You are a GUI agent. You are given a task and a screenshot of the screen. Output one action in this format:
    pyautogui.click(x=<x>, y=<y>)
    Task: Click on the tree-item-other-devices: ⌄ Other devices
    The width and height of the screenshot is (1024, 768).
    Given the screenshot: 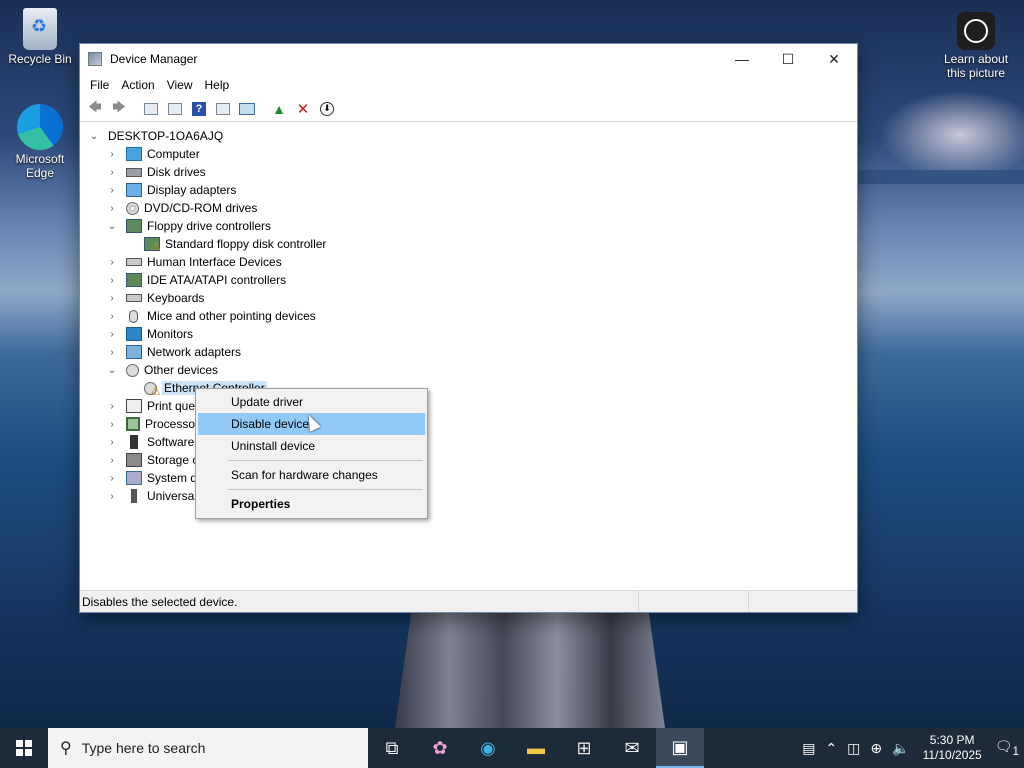 What is the action you would take?
    pyautogui.click(x=162, y=370)
    